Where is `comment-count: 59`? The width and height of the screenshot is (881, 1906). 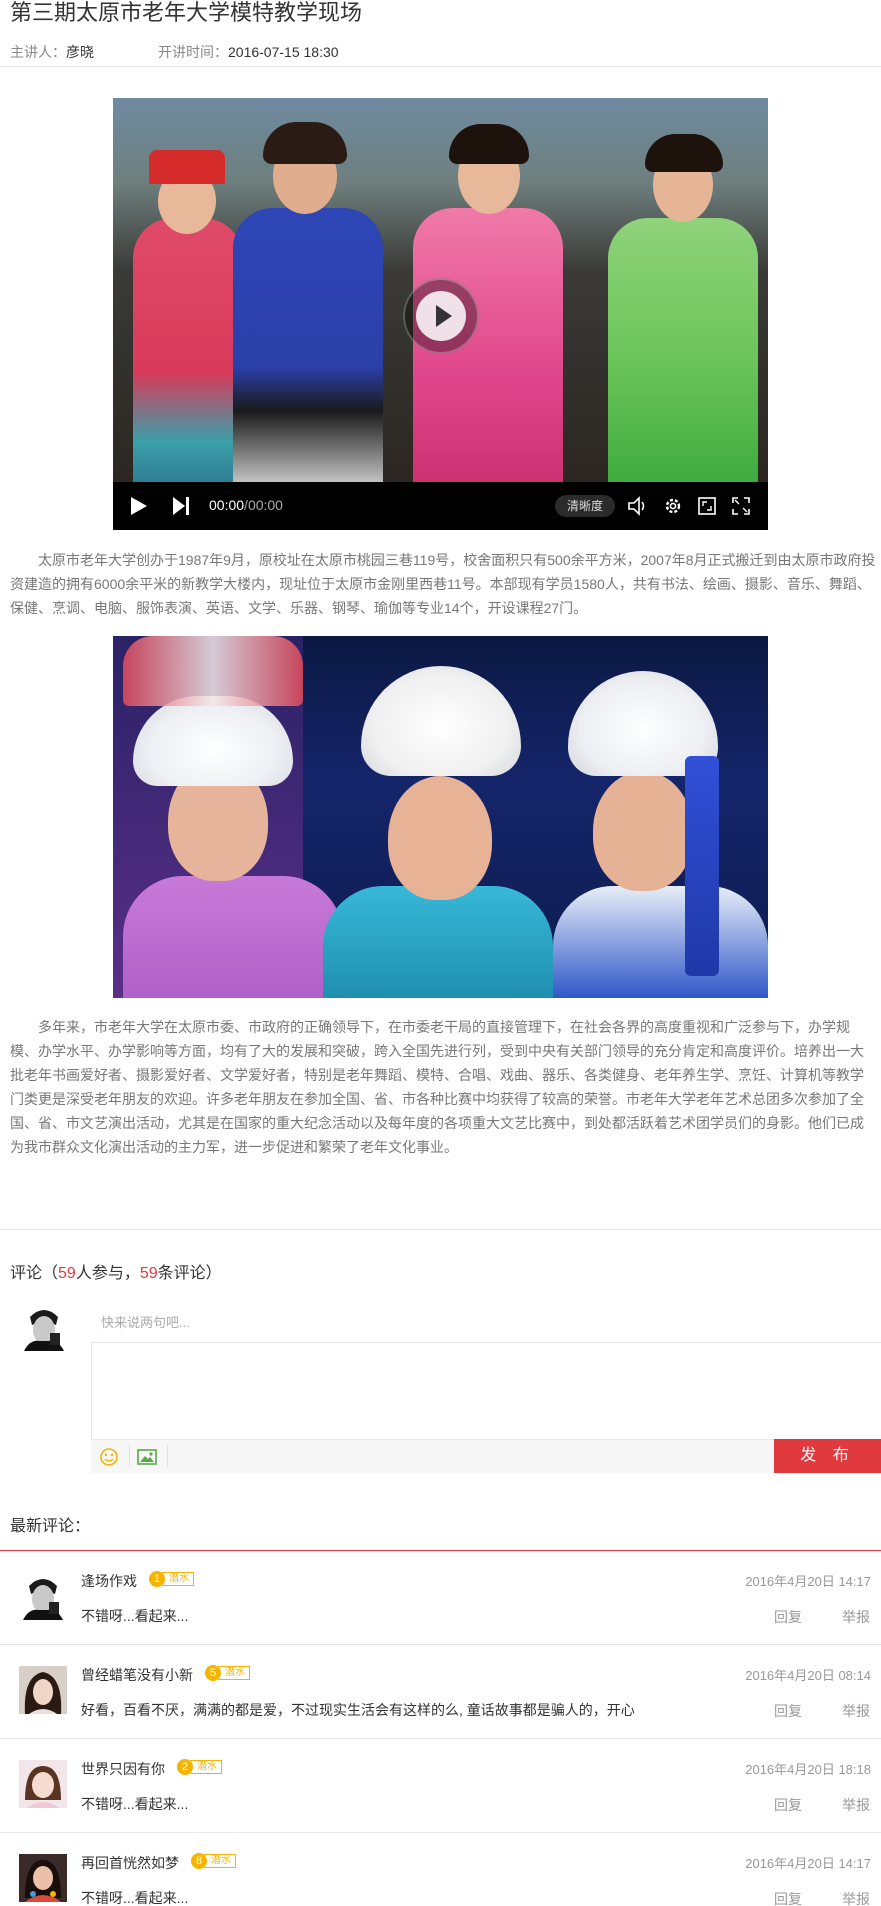
comment-count: 59 is located at coordinates (148, 1273).